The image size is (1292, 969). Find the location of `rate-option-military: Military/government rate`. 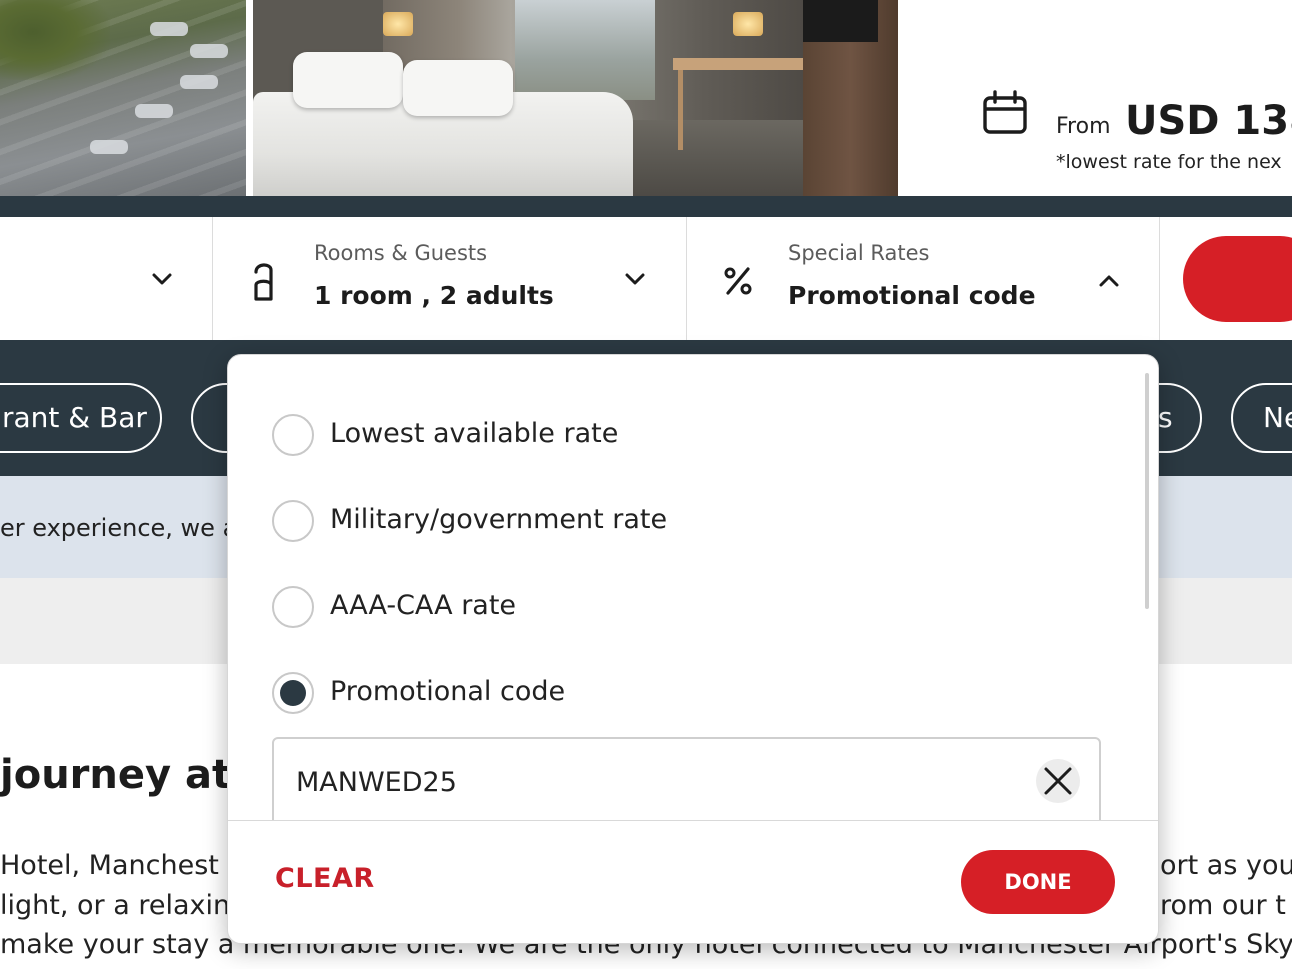

rate-option-military: Military/government rate is located at coordinates (572, 522).